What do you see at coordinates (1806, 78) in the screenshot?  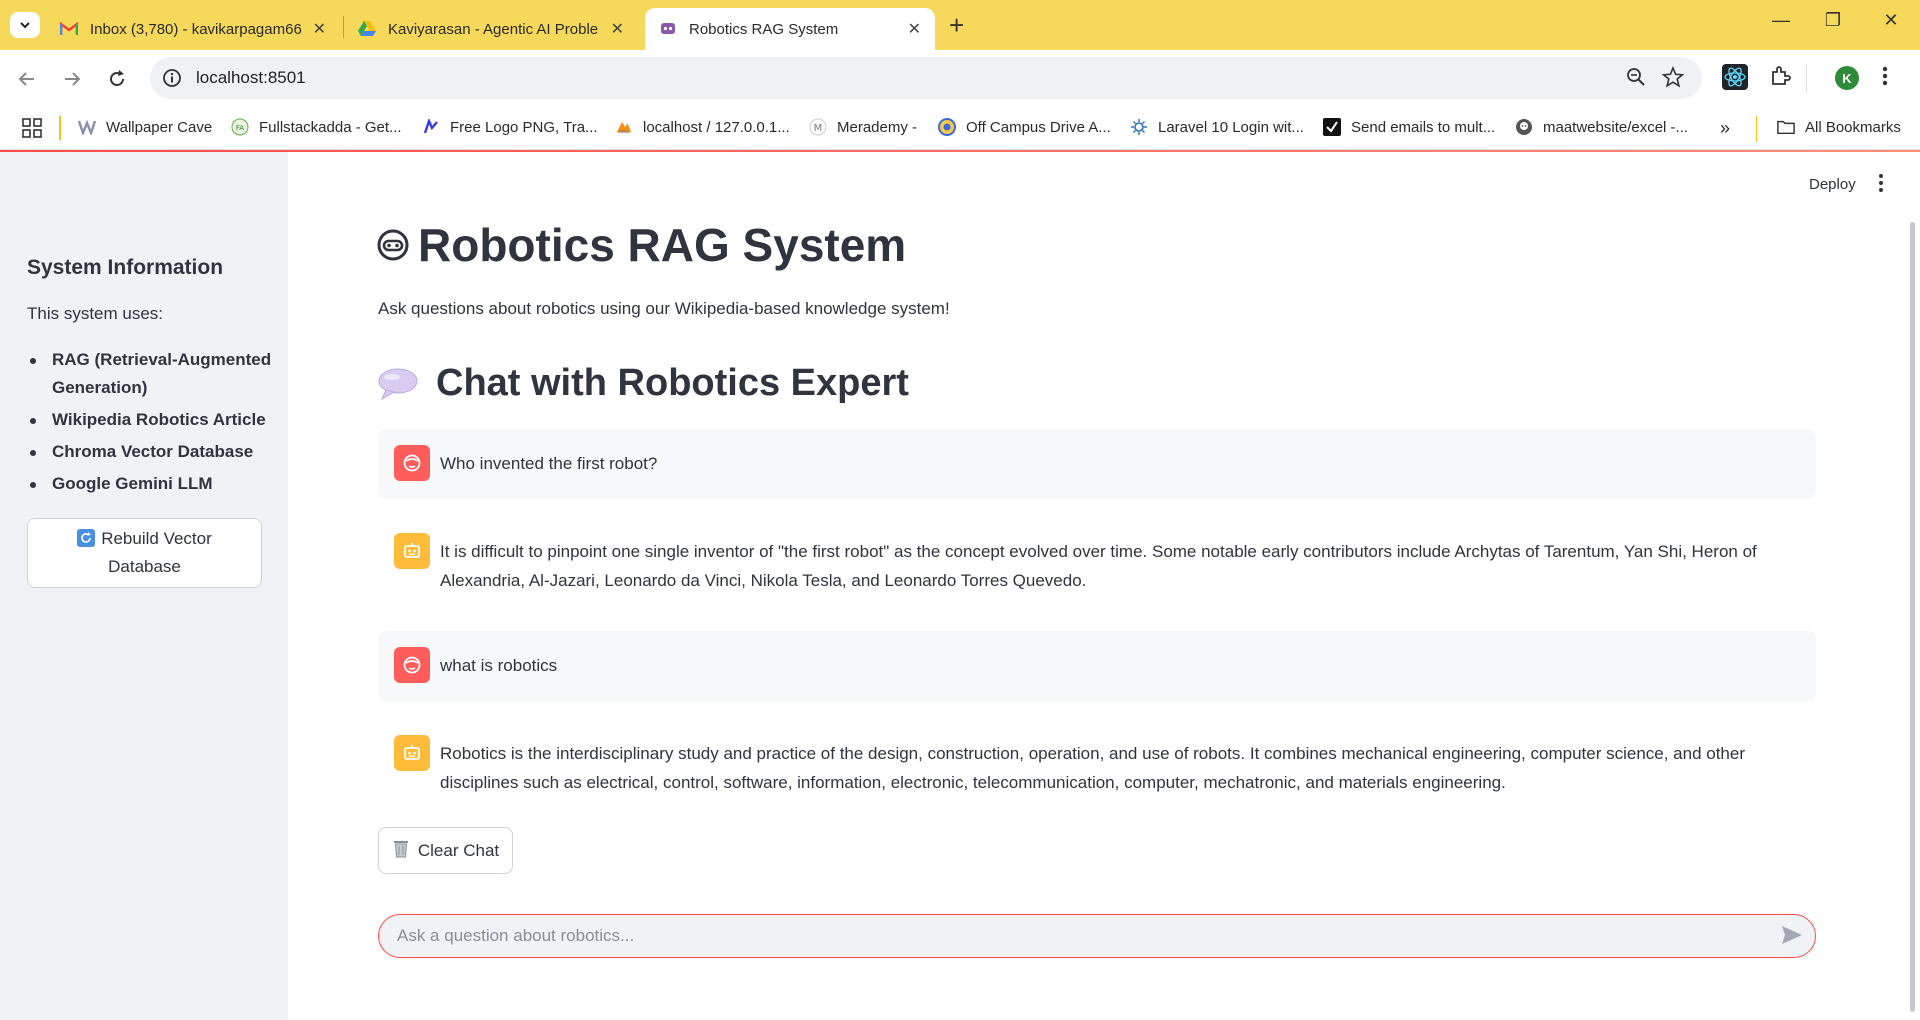 I see `toolbar-divider` at bounding box center [1806, 78].